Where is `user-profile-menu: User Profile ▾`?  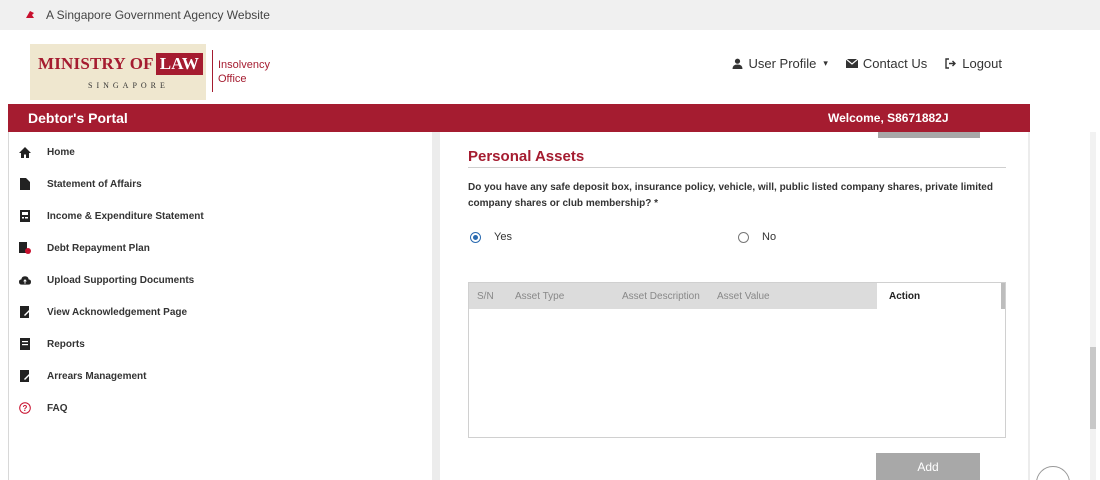 user-profile-menu: User Profile ▾ is located at coordinates (780, 63).